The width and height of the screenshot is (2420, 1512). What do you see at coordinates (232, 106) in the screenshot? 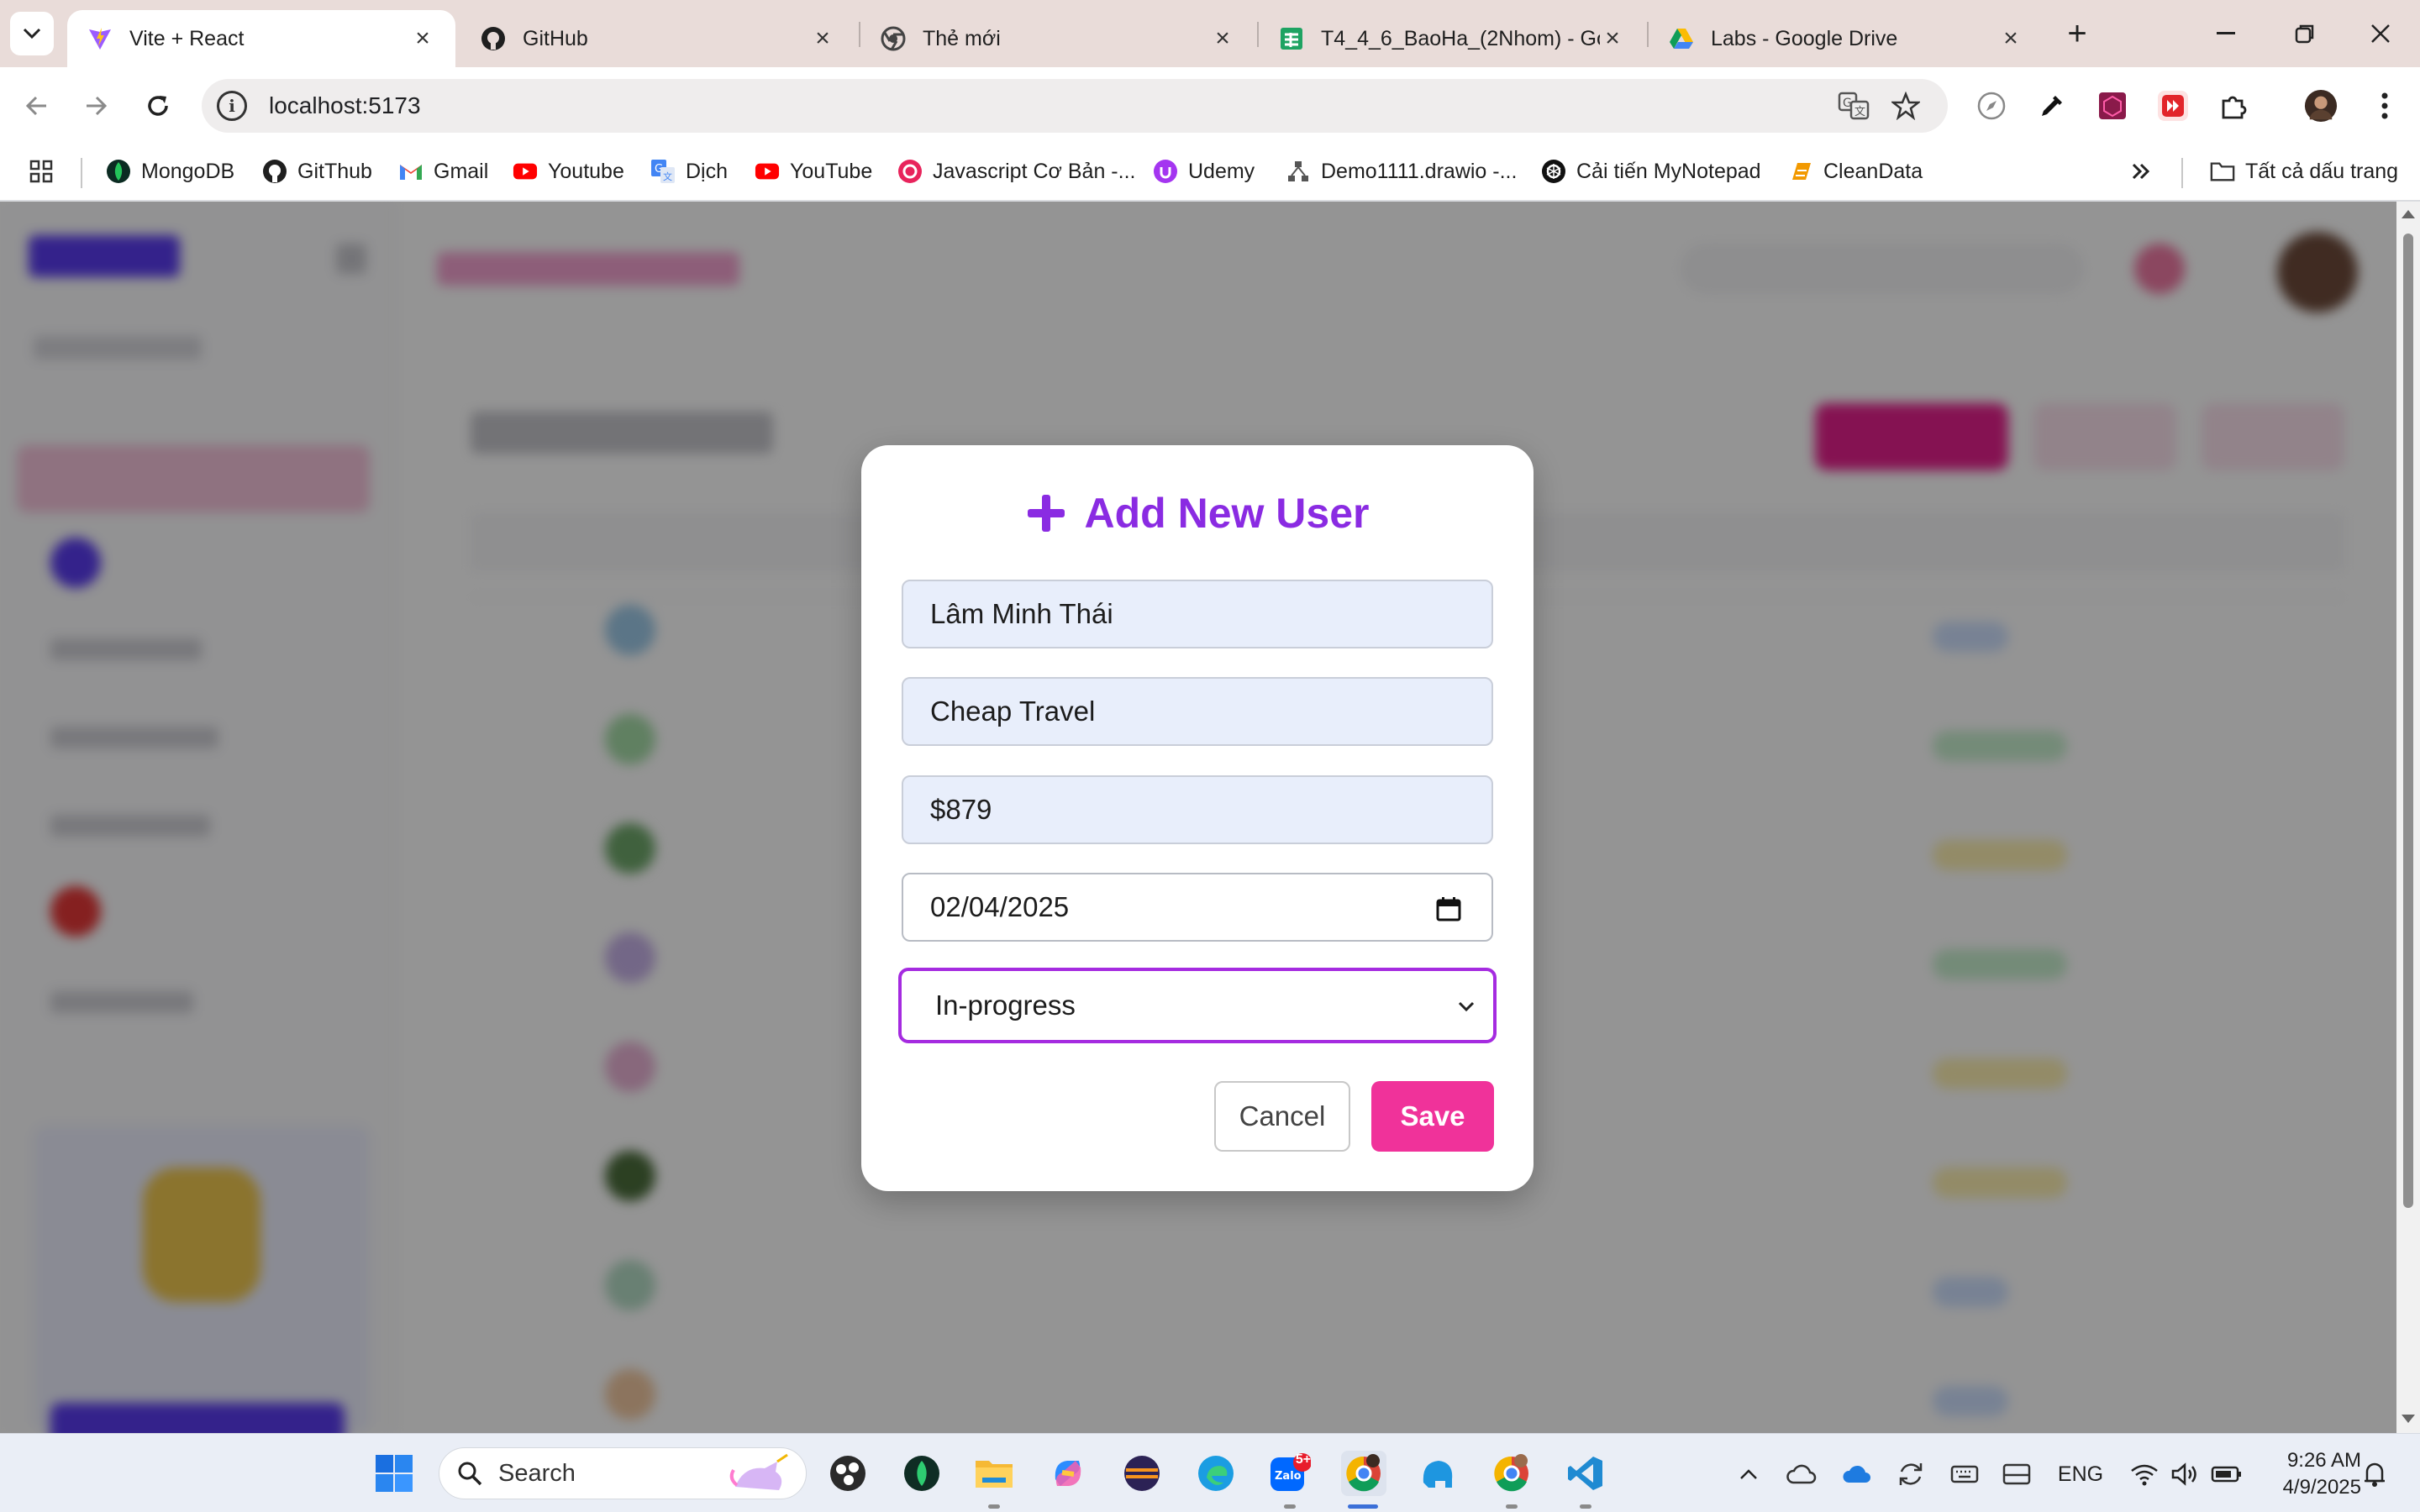
I see `site-info-icon: i` at bounding box center [232, 106].